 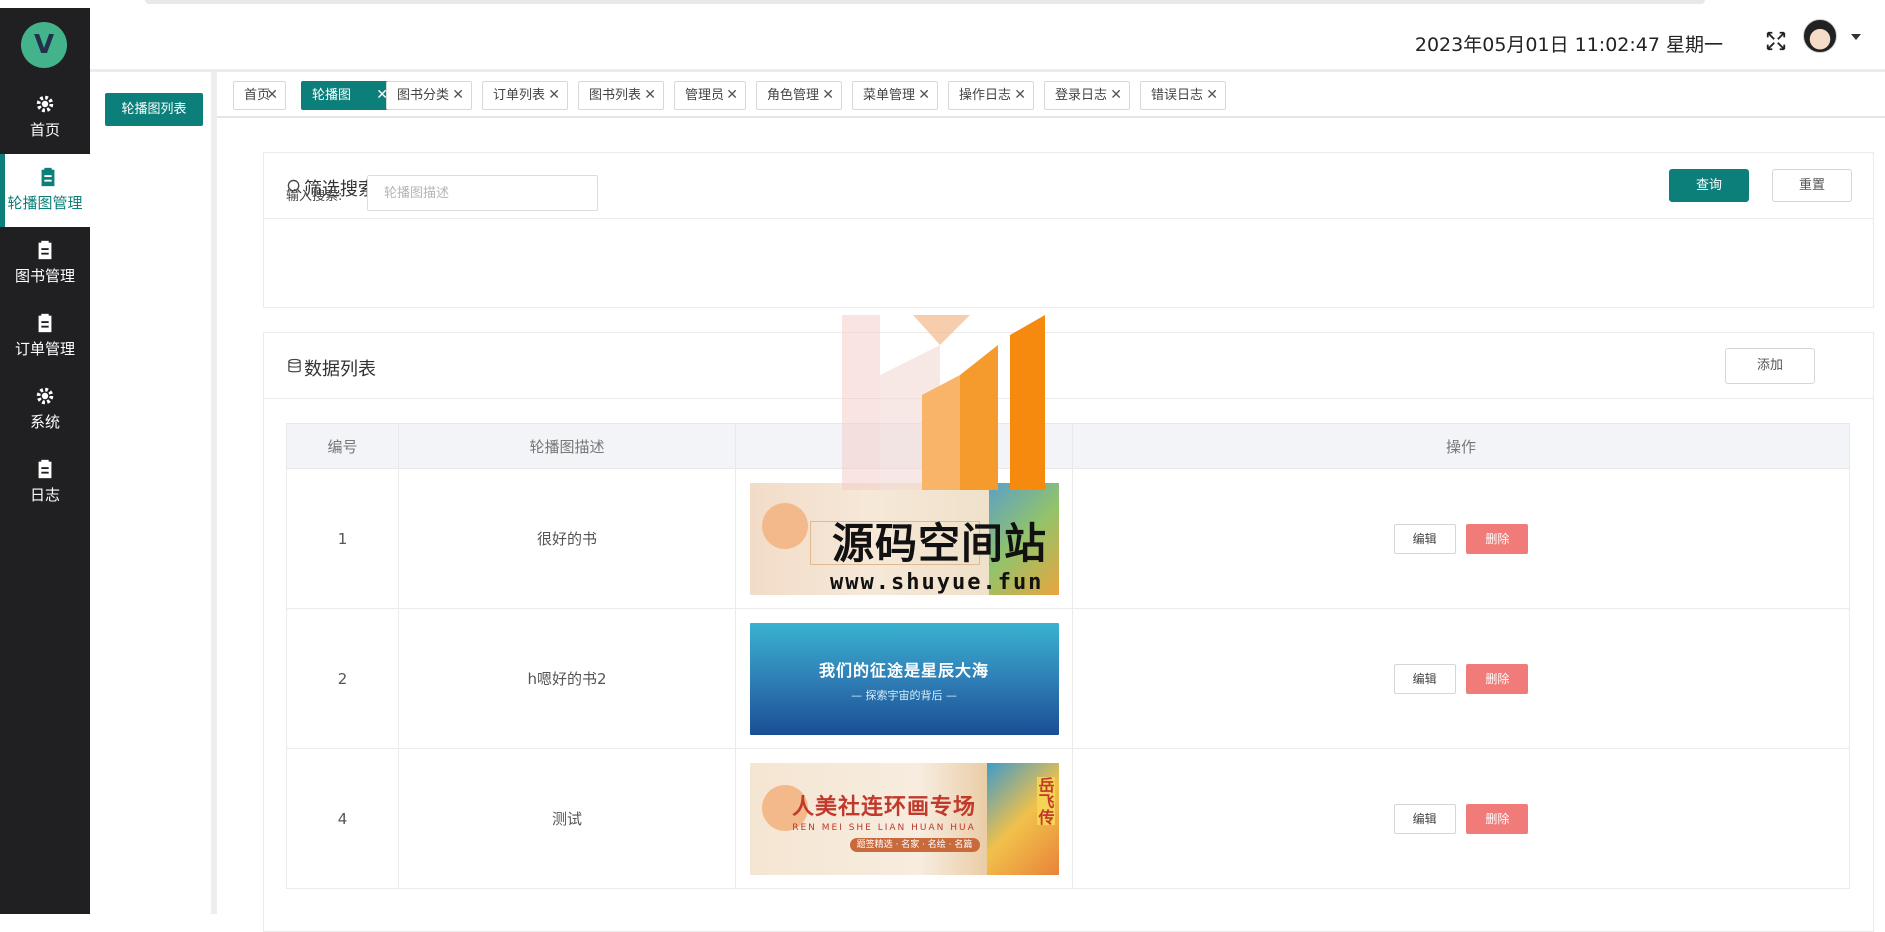 What do you see at coordinates (45, 409) in the screenshot?
I see `sidebar-item-system: 系统` at bounding box center [45, 409].